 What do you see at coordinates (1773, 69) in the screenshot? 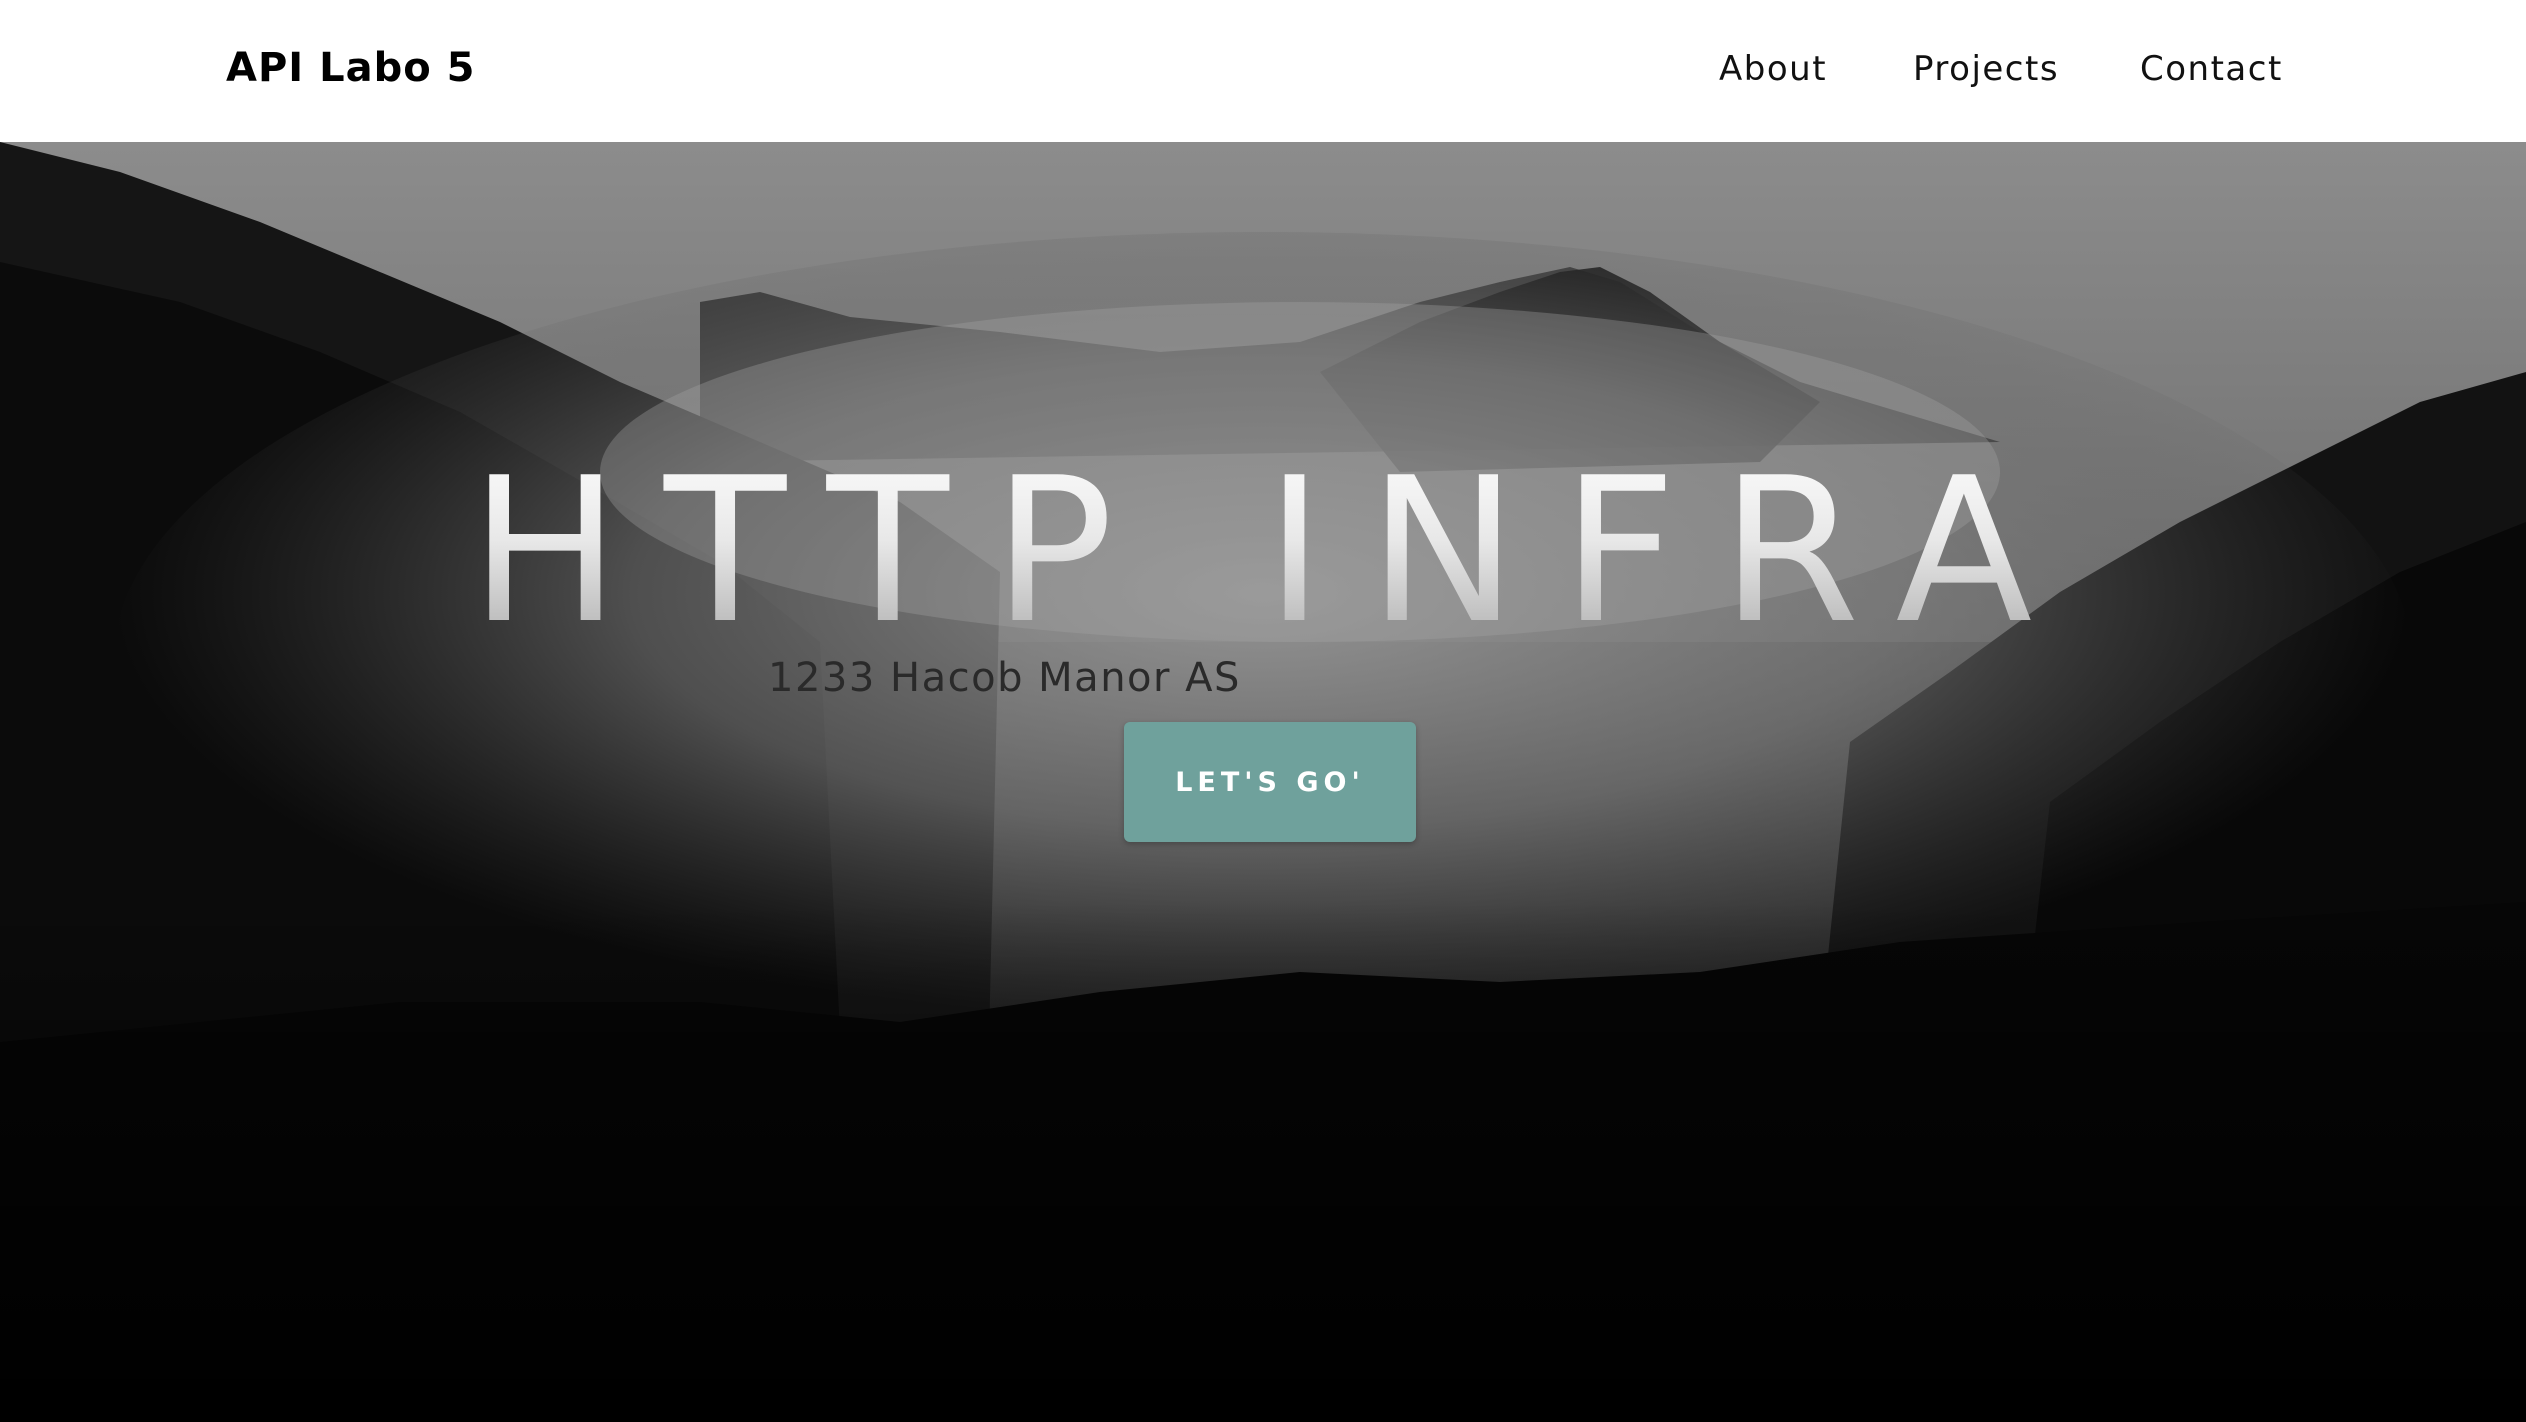
I see `nav-link-about: About` at bounding box center [1773, 69].